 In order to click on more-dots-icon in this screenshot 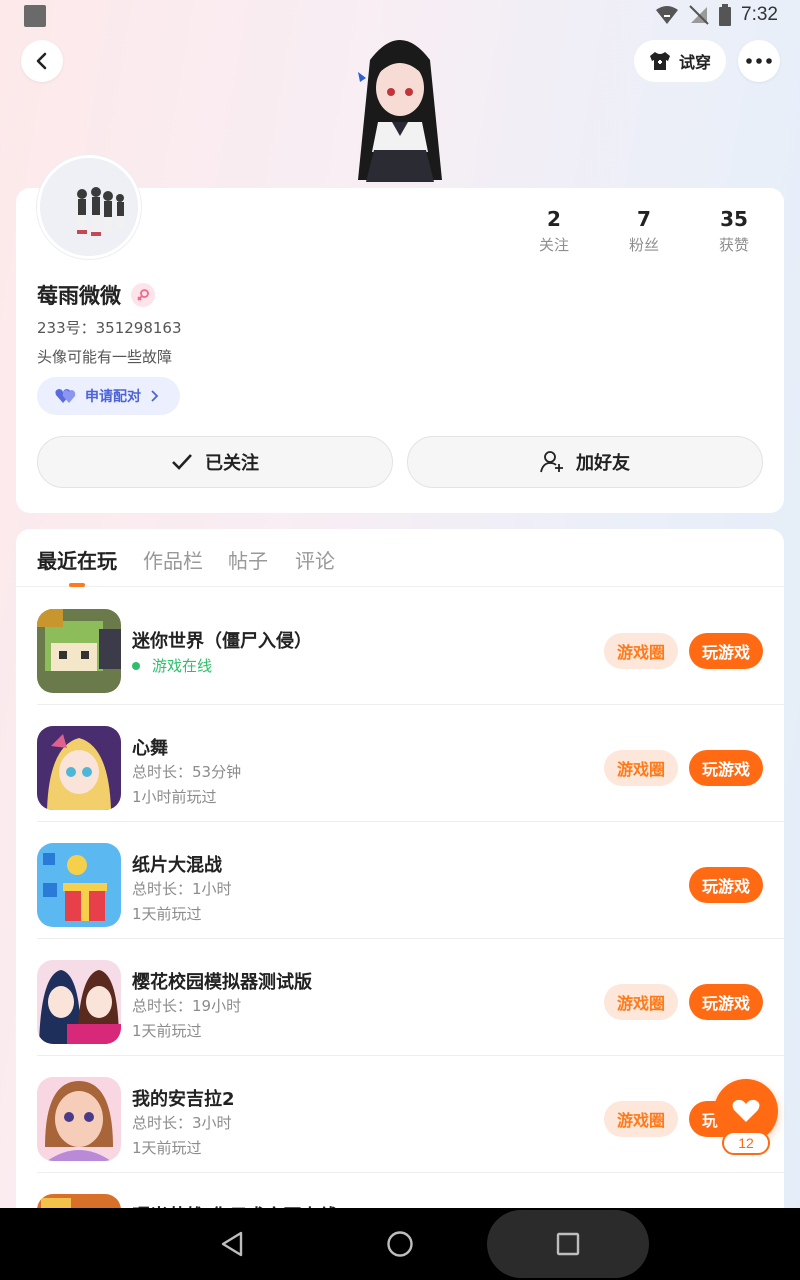, I will do `click(759, 61)`.